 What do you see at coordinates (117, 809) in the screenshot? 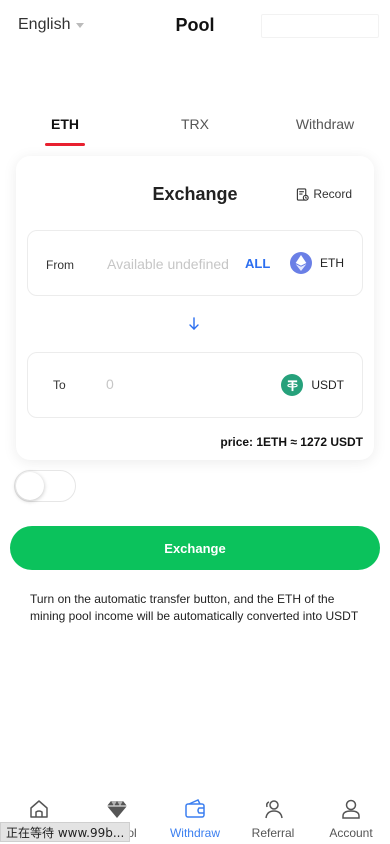
I see `diamond-icon` at bounding box center [117, 809].